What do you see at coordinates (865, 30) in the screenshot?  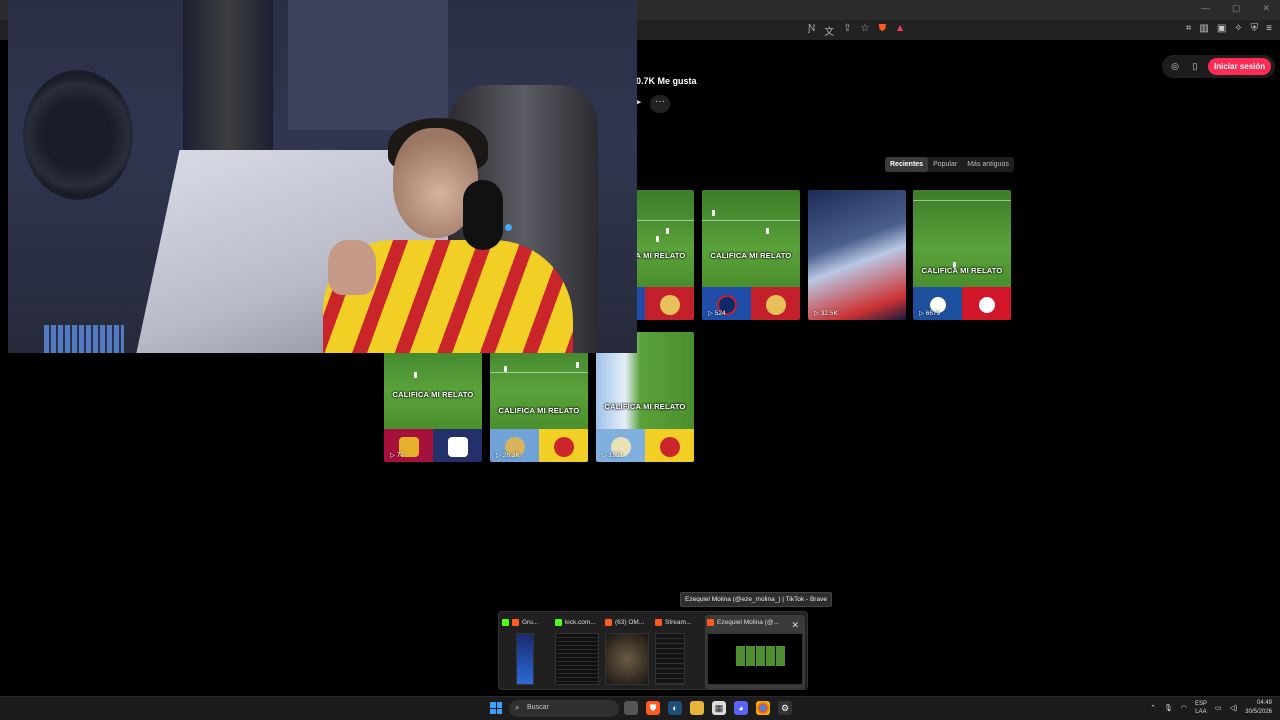 I see `bookmark-icon: ☆` at bounding box center [865, 30].